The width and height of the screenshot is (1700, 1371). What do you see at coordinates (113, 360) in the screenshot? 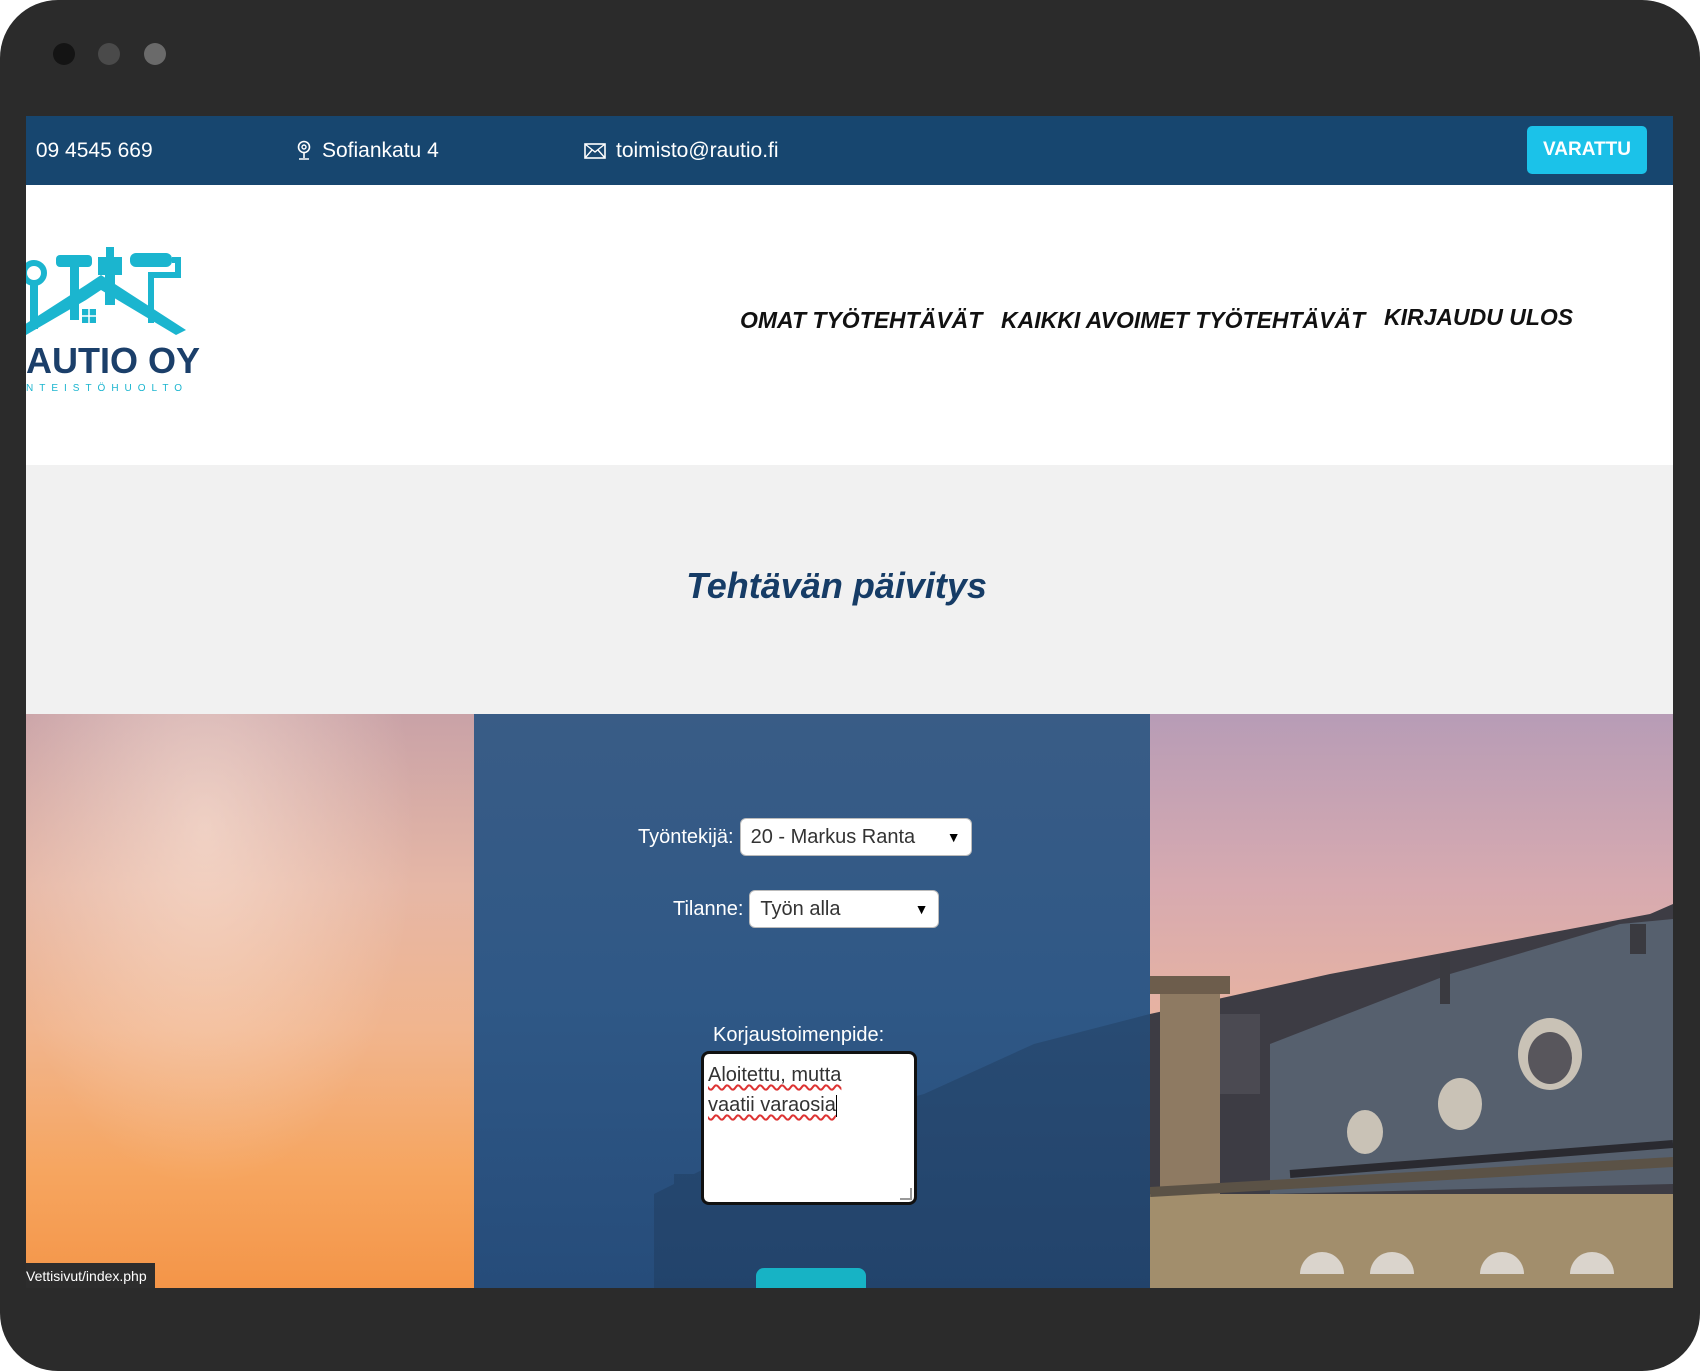
I see `company-name: AUTIO OY` at bounding box center [113, 360].